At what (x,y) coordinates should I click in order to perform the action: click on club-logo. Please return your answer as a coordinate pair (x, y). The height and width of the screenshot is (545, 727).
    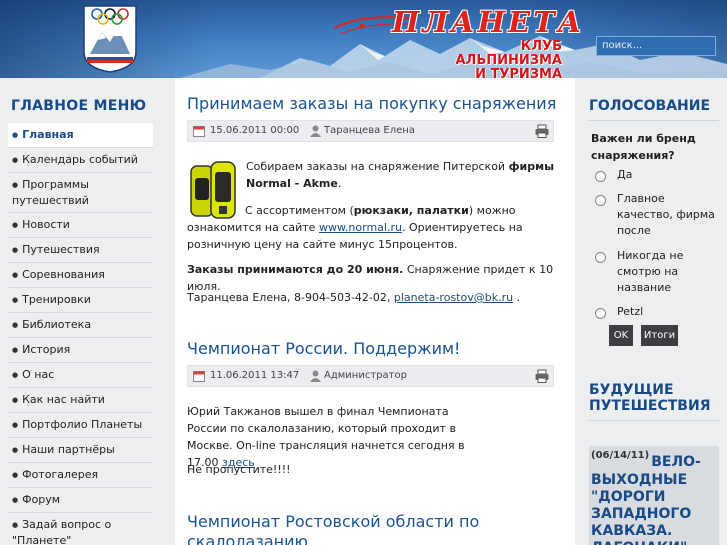
    Looking at the image, I should click on (110, 39).